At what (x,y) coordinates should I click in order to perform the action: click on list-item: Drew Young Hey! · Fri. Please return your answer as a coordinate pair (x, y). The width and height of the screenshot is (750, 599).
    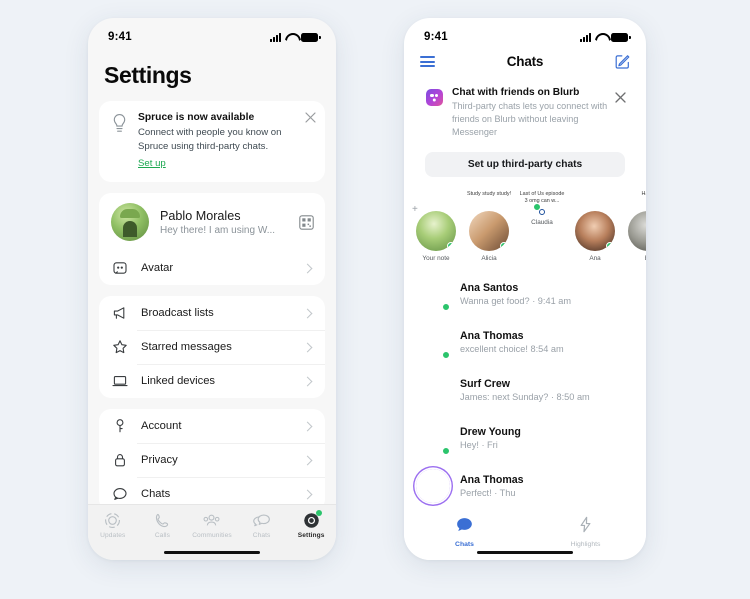
    Looking at the image, I should click on (525, 438).